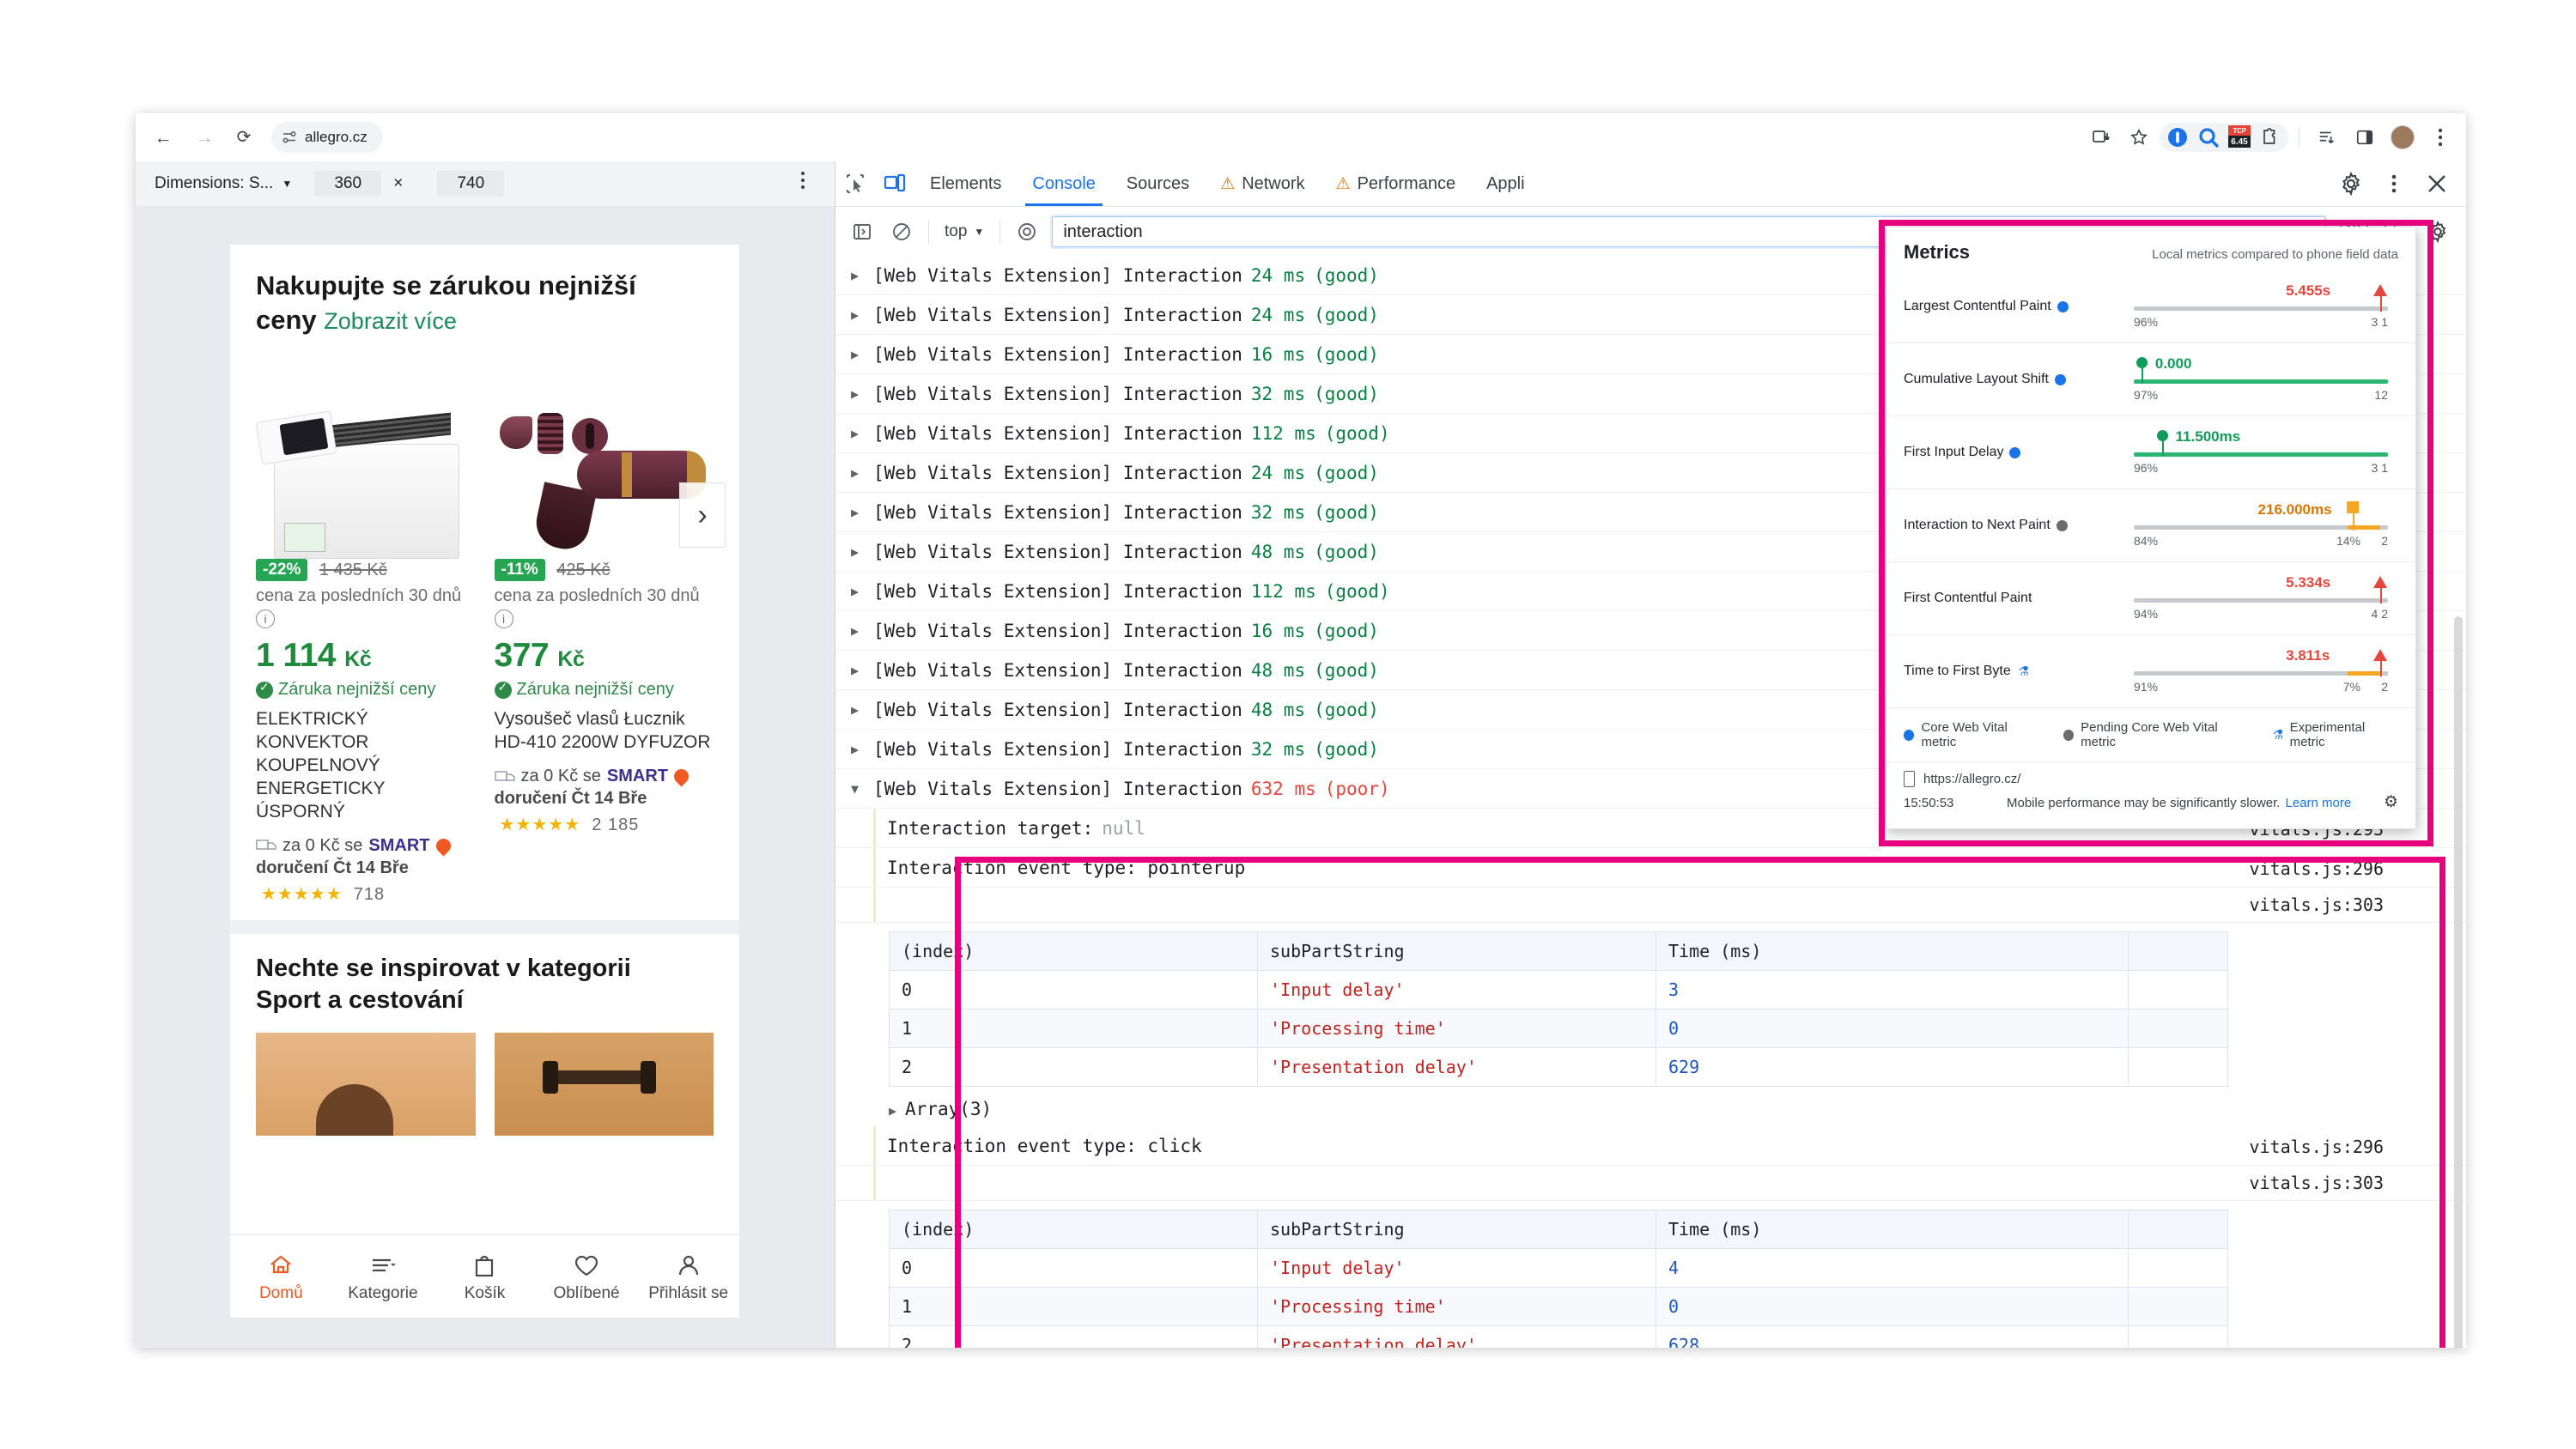 This screenshot has width=2576, height=1449. I want to click on location-pin-icon, so click(682, 776).